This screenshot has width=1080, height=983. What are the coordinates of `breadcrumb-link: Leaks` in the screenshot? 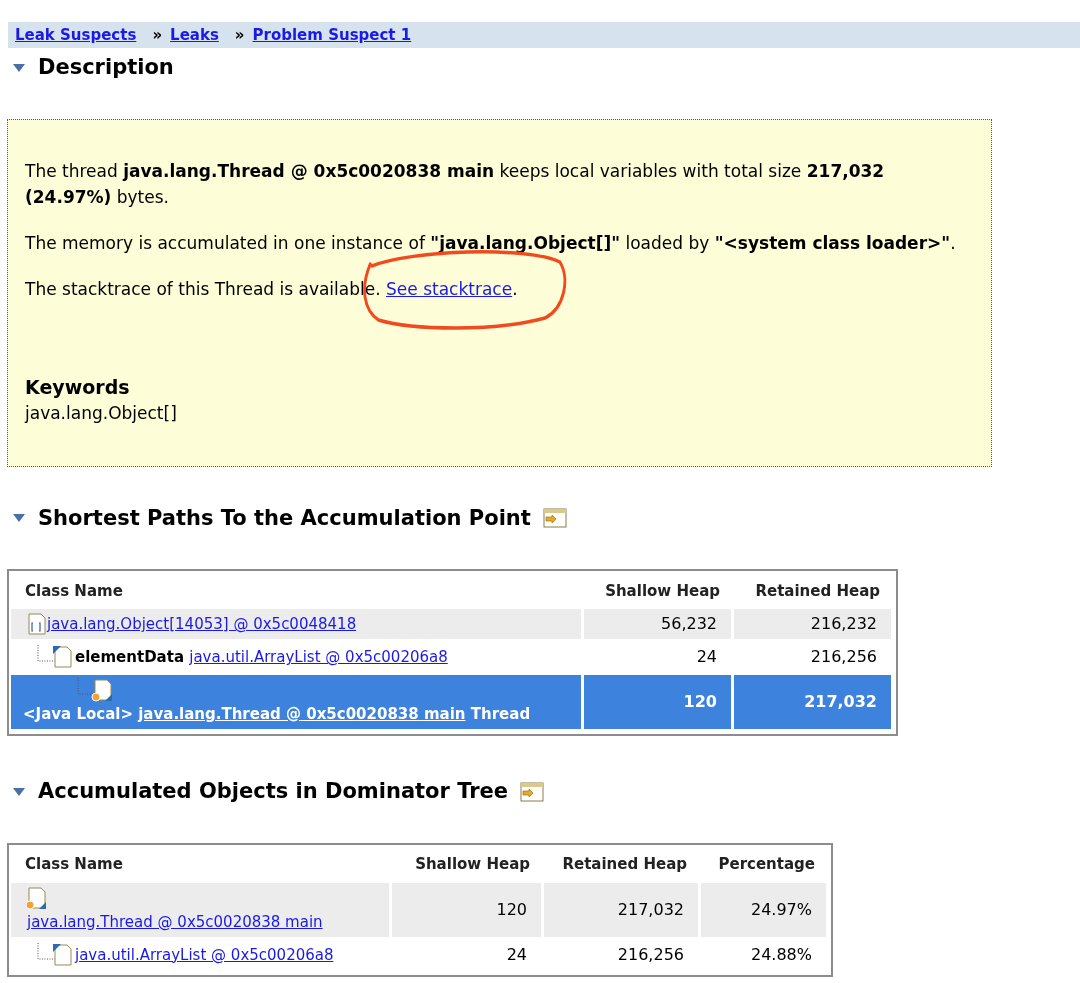 It's located at (194, 35).